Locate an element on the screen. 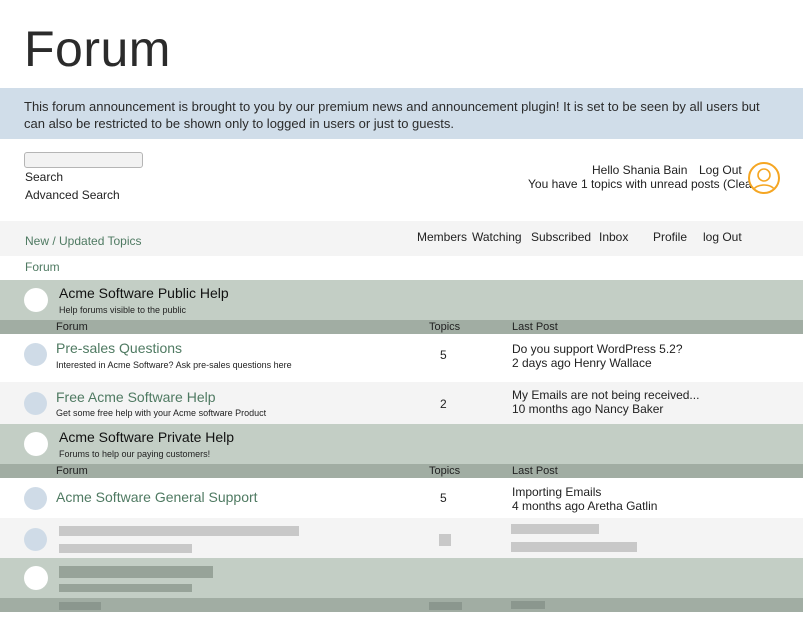 Image resolution: width=803 pixels, height=625 pixels. last-post-meta: 4 months ago Aretha Gatlin is located at coordinates (585, 506).